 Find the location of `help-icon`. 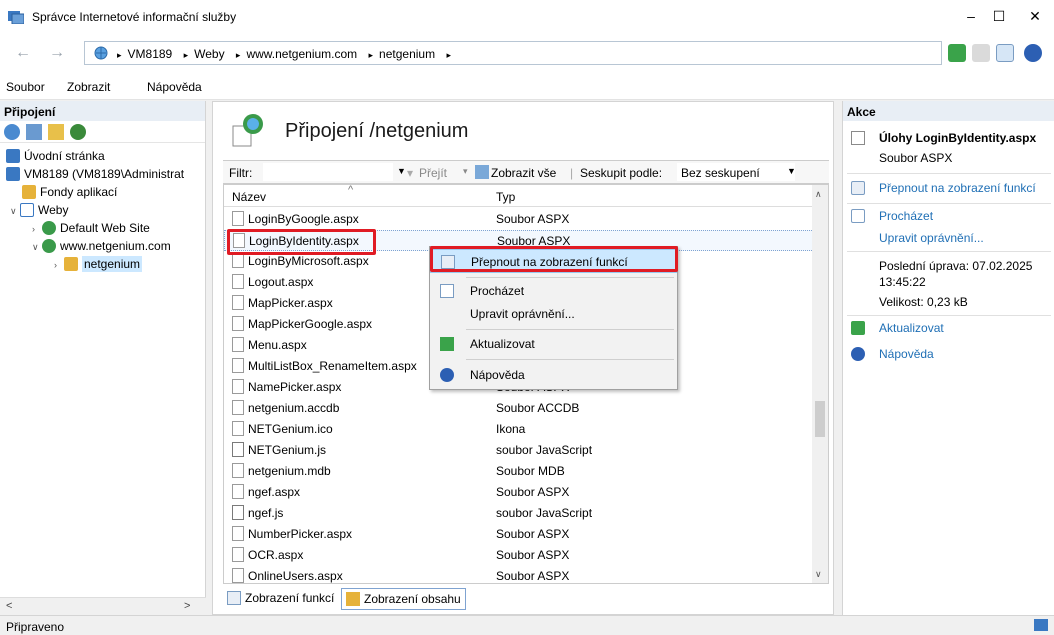

help-icon is located at coordinates (1033, 53).